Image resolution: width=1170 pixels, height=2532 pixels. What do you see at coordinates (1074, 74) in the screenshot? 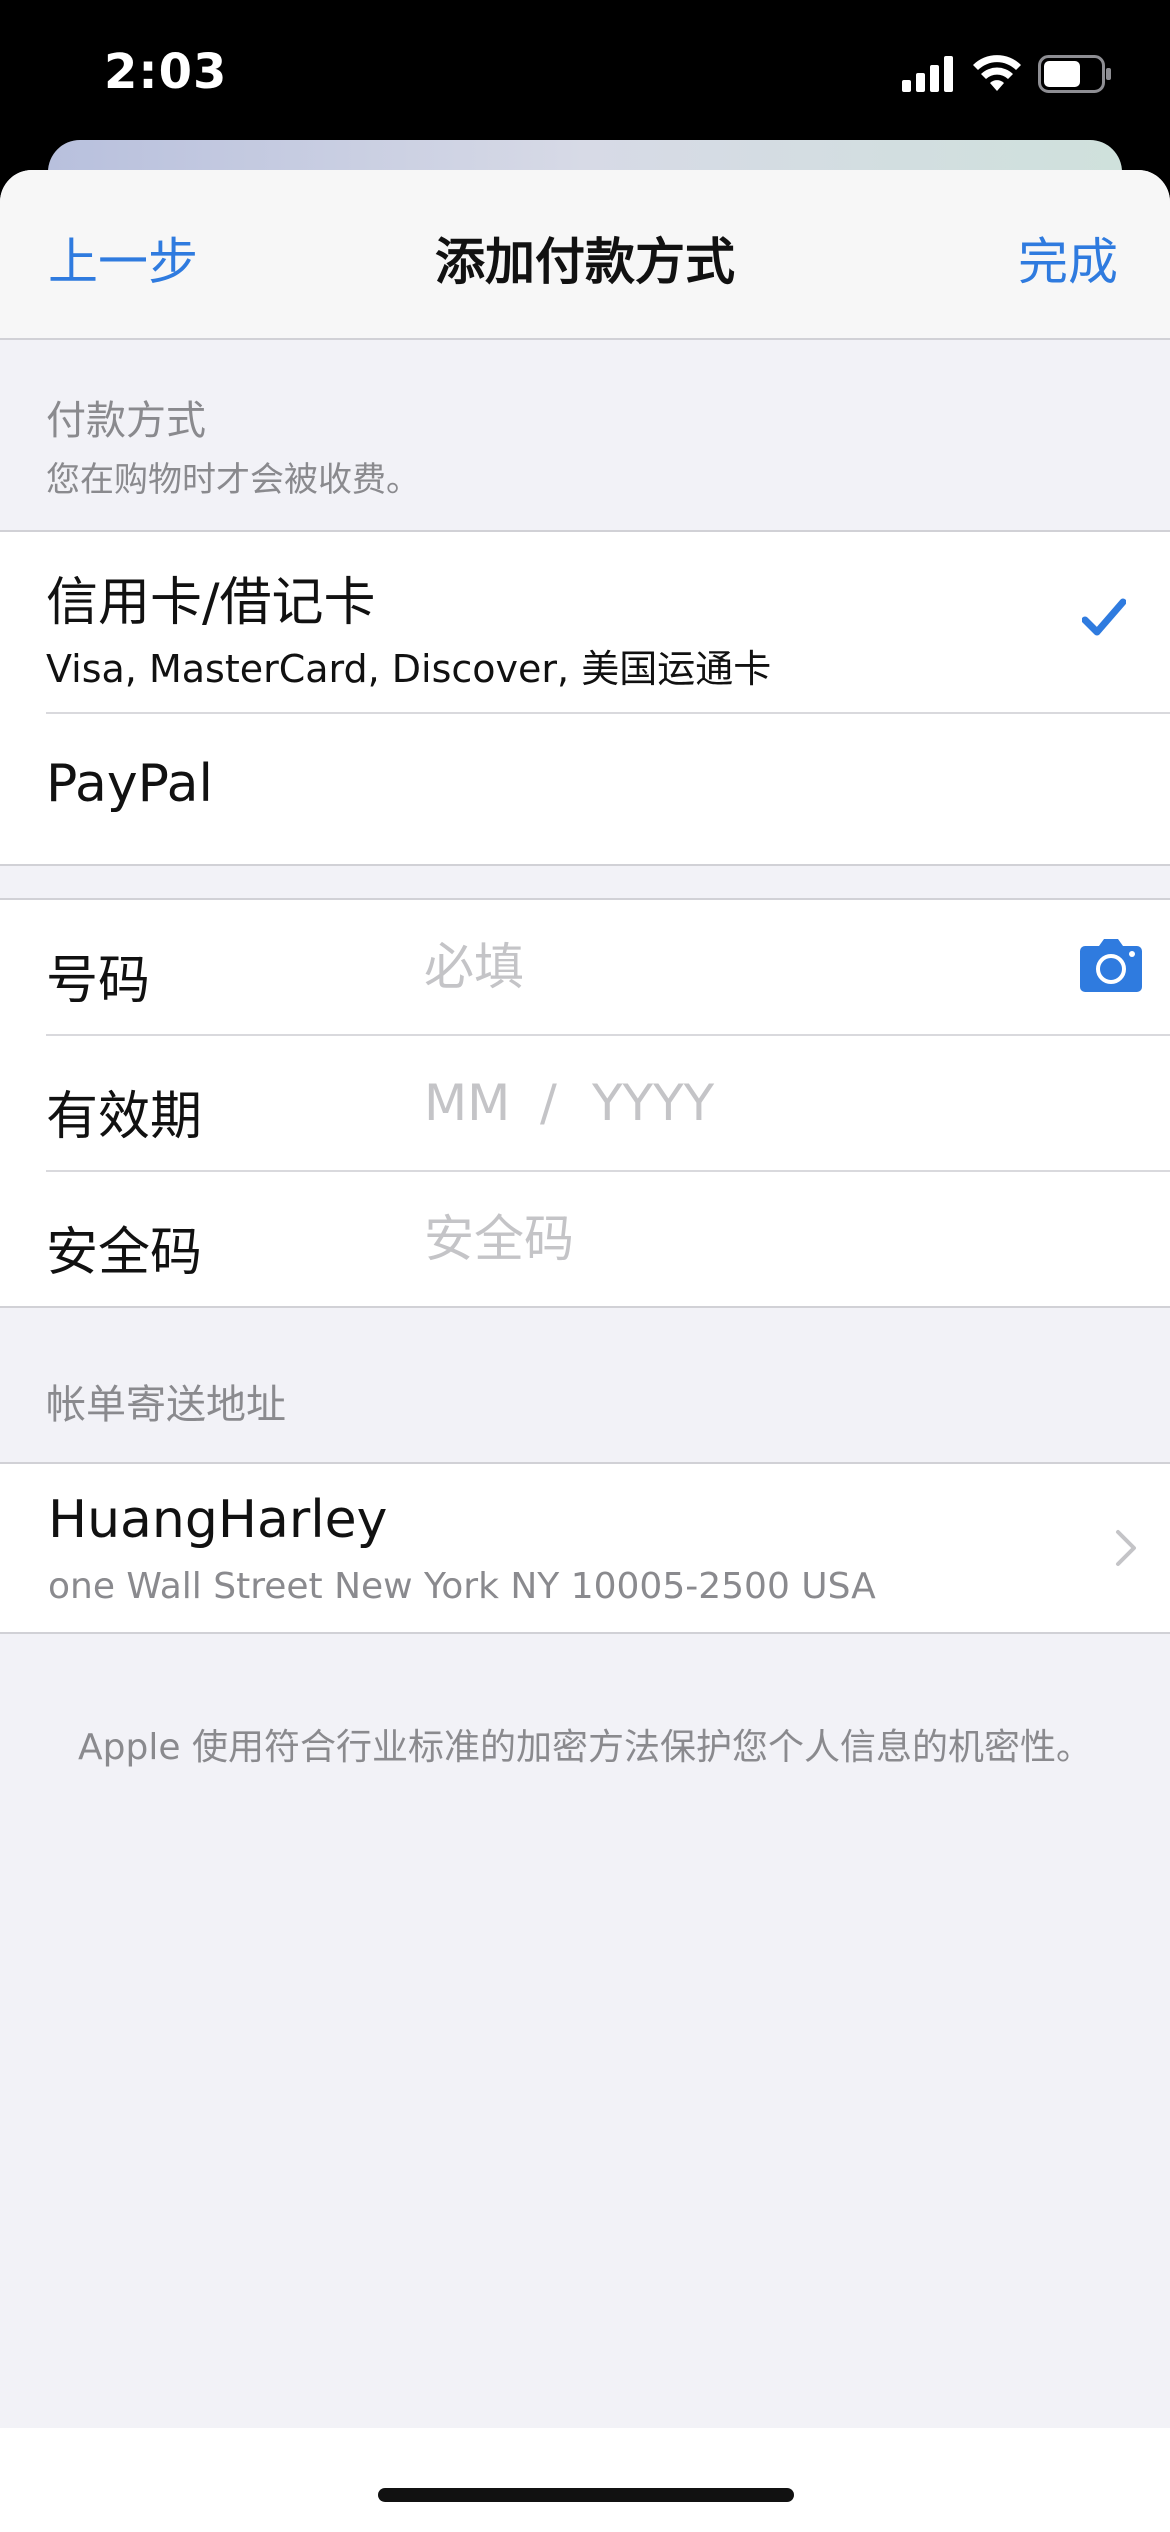
I see `battery-icon` at bounding box center [1074, 74].